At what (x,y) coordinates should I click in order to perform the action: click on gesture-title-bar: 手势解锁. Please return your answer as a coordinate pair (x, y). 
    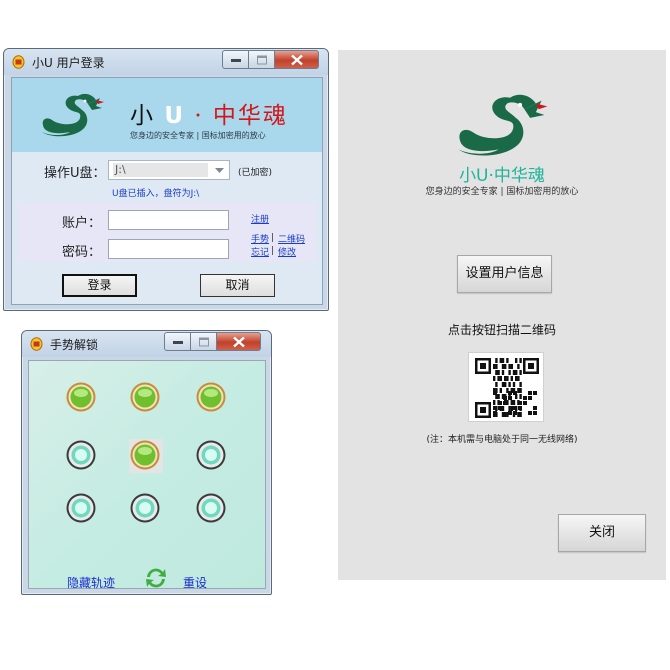
    Looking at the image, I should click on (146, 344).